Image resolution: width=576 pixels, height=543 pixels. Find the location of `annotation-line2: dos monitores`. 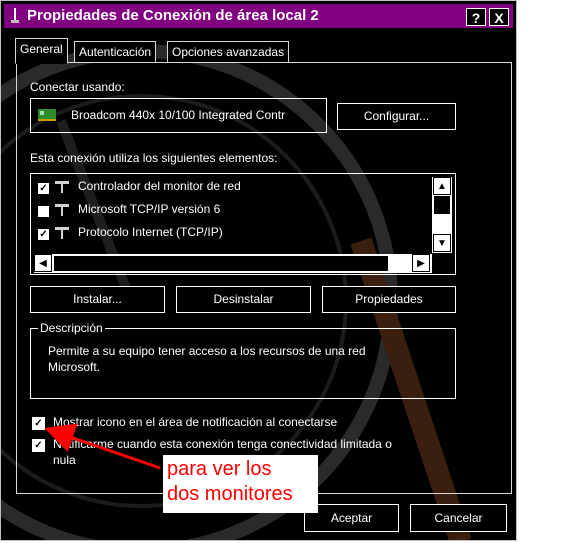

annotation-line2: dos monitores is located at coordinates (230, 494).